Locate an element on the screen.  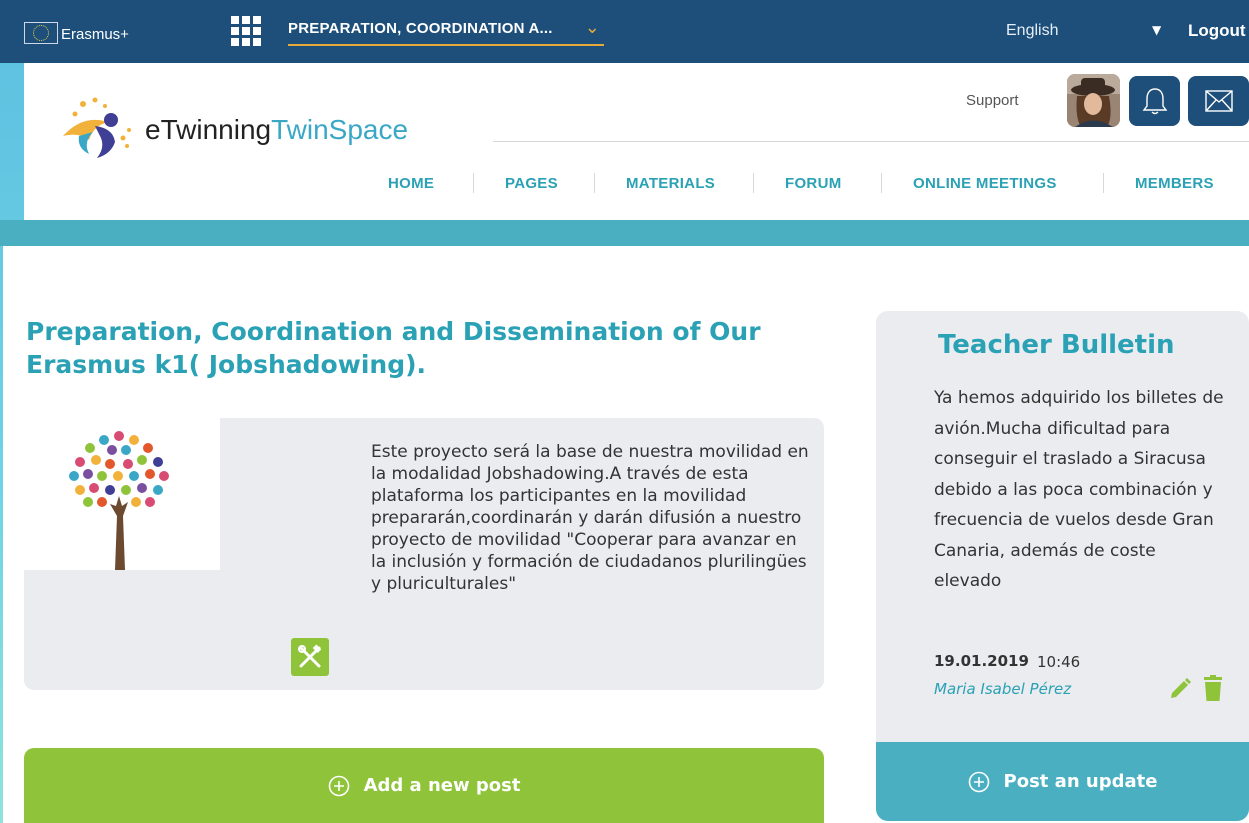
etwinning-logo: eTwinningTwinSpace is located at coordinates (263, 127).